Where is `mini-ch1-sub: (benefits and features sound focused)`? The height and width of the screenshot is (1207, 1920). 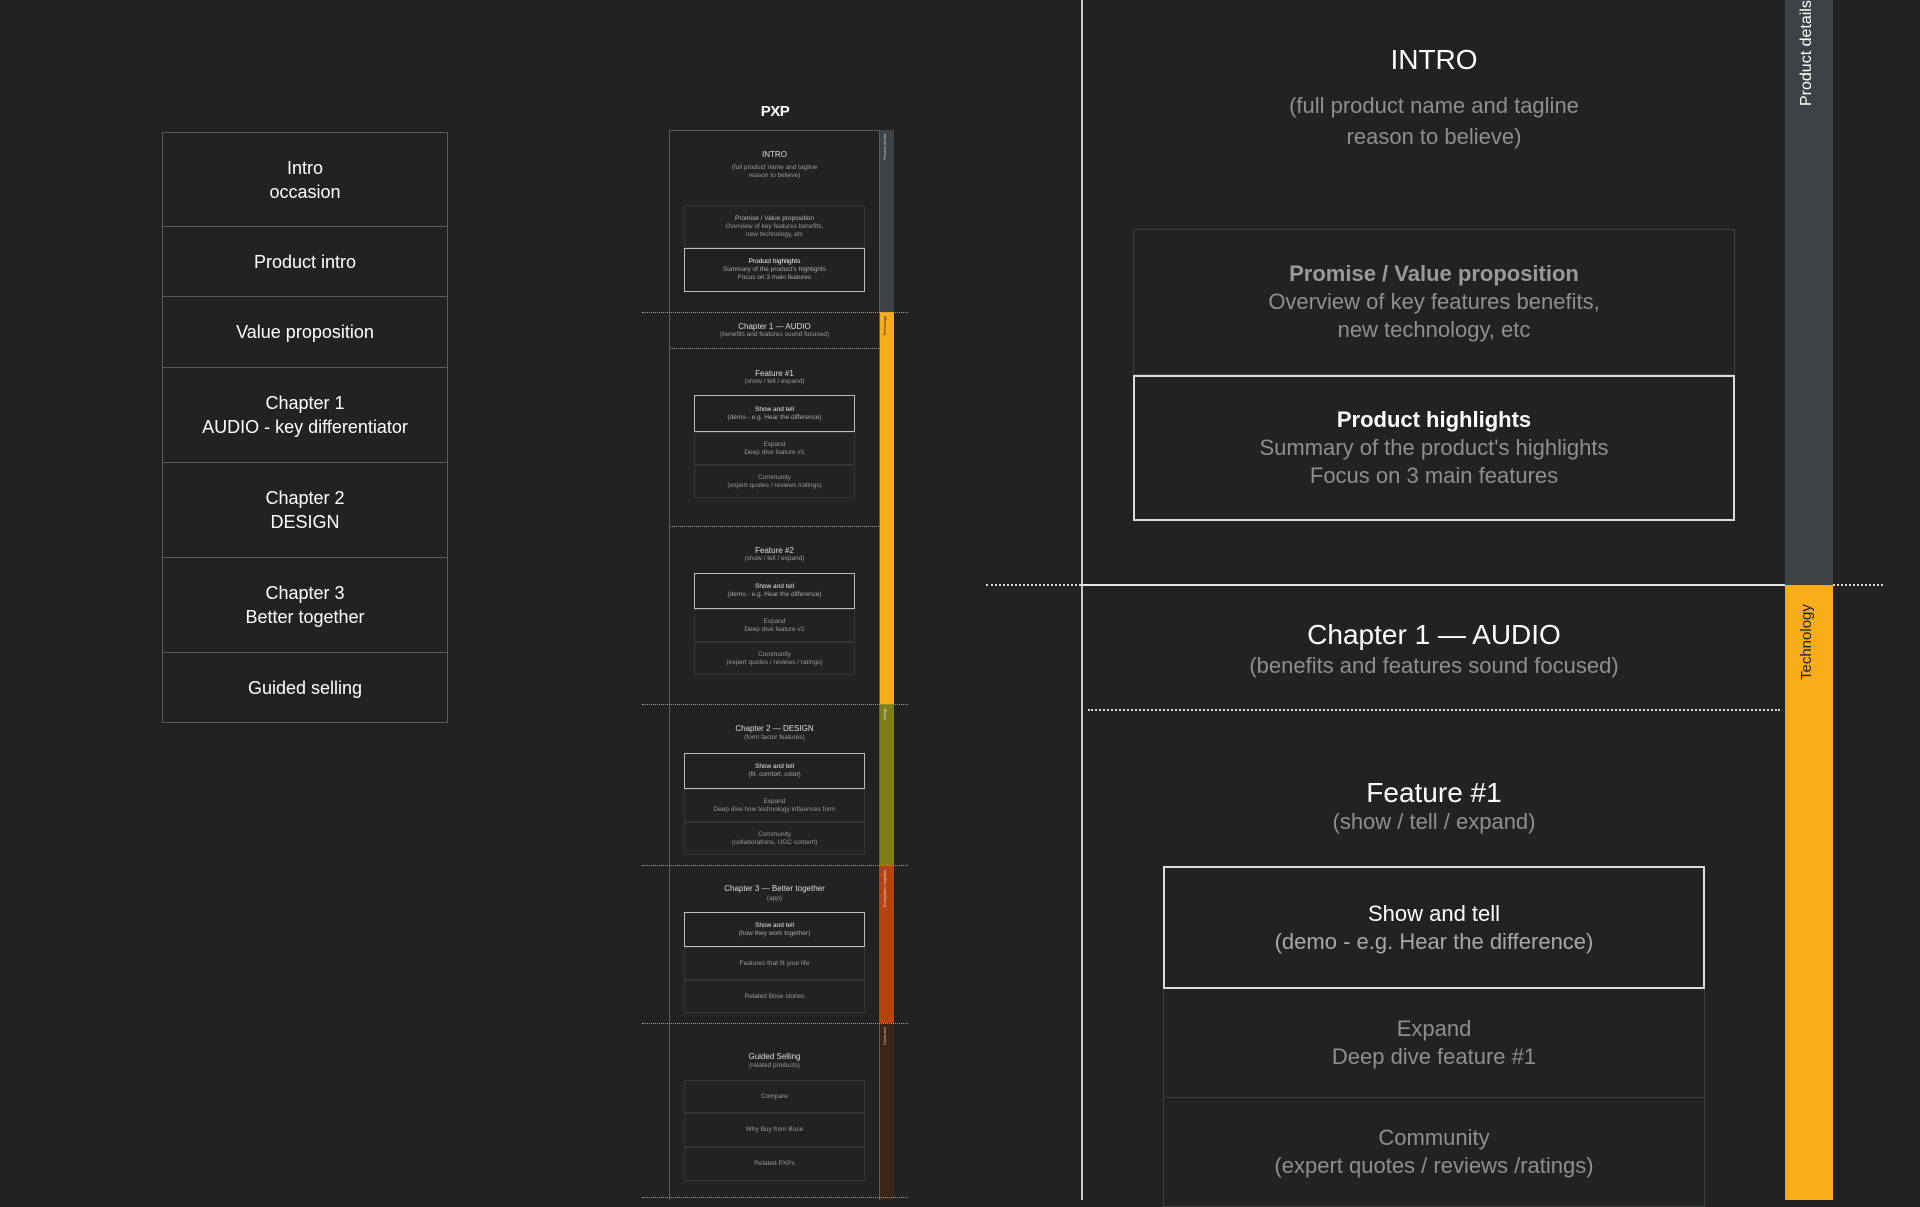 mini-ch1-sub: (benefits and features sound focused) is located at coordinates (774, 334).